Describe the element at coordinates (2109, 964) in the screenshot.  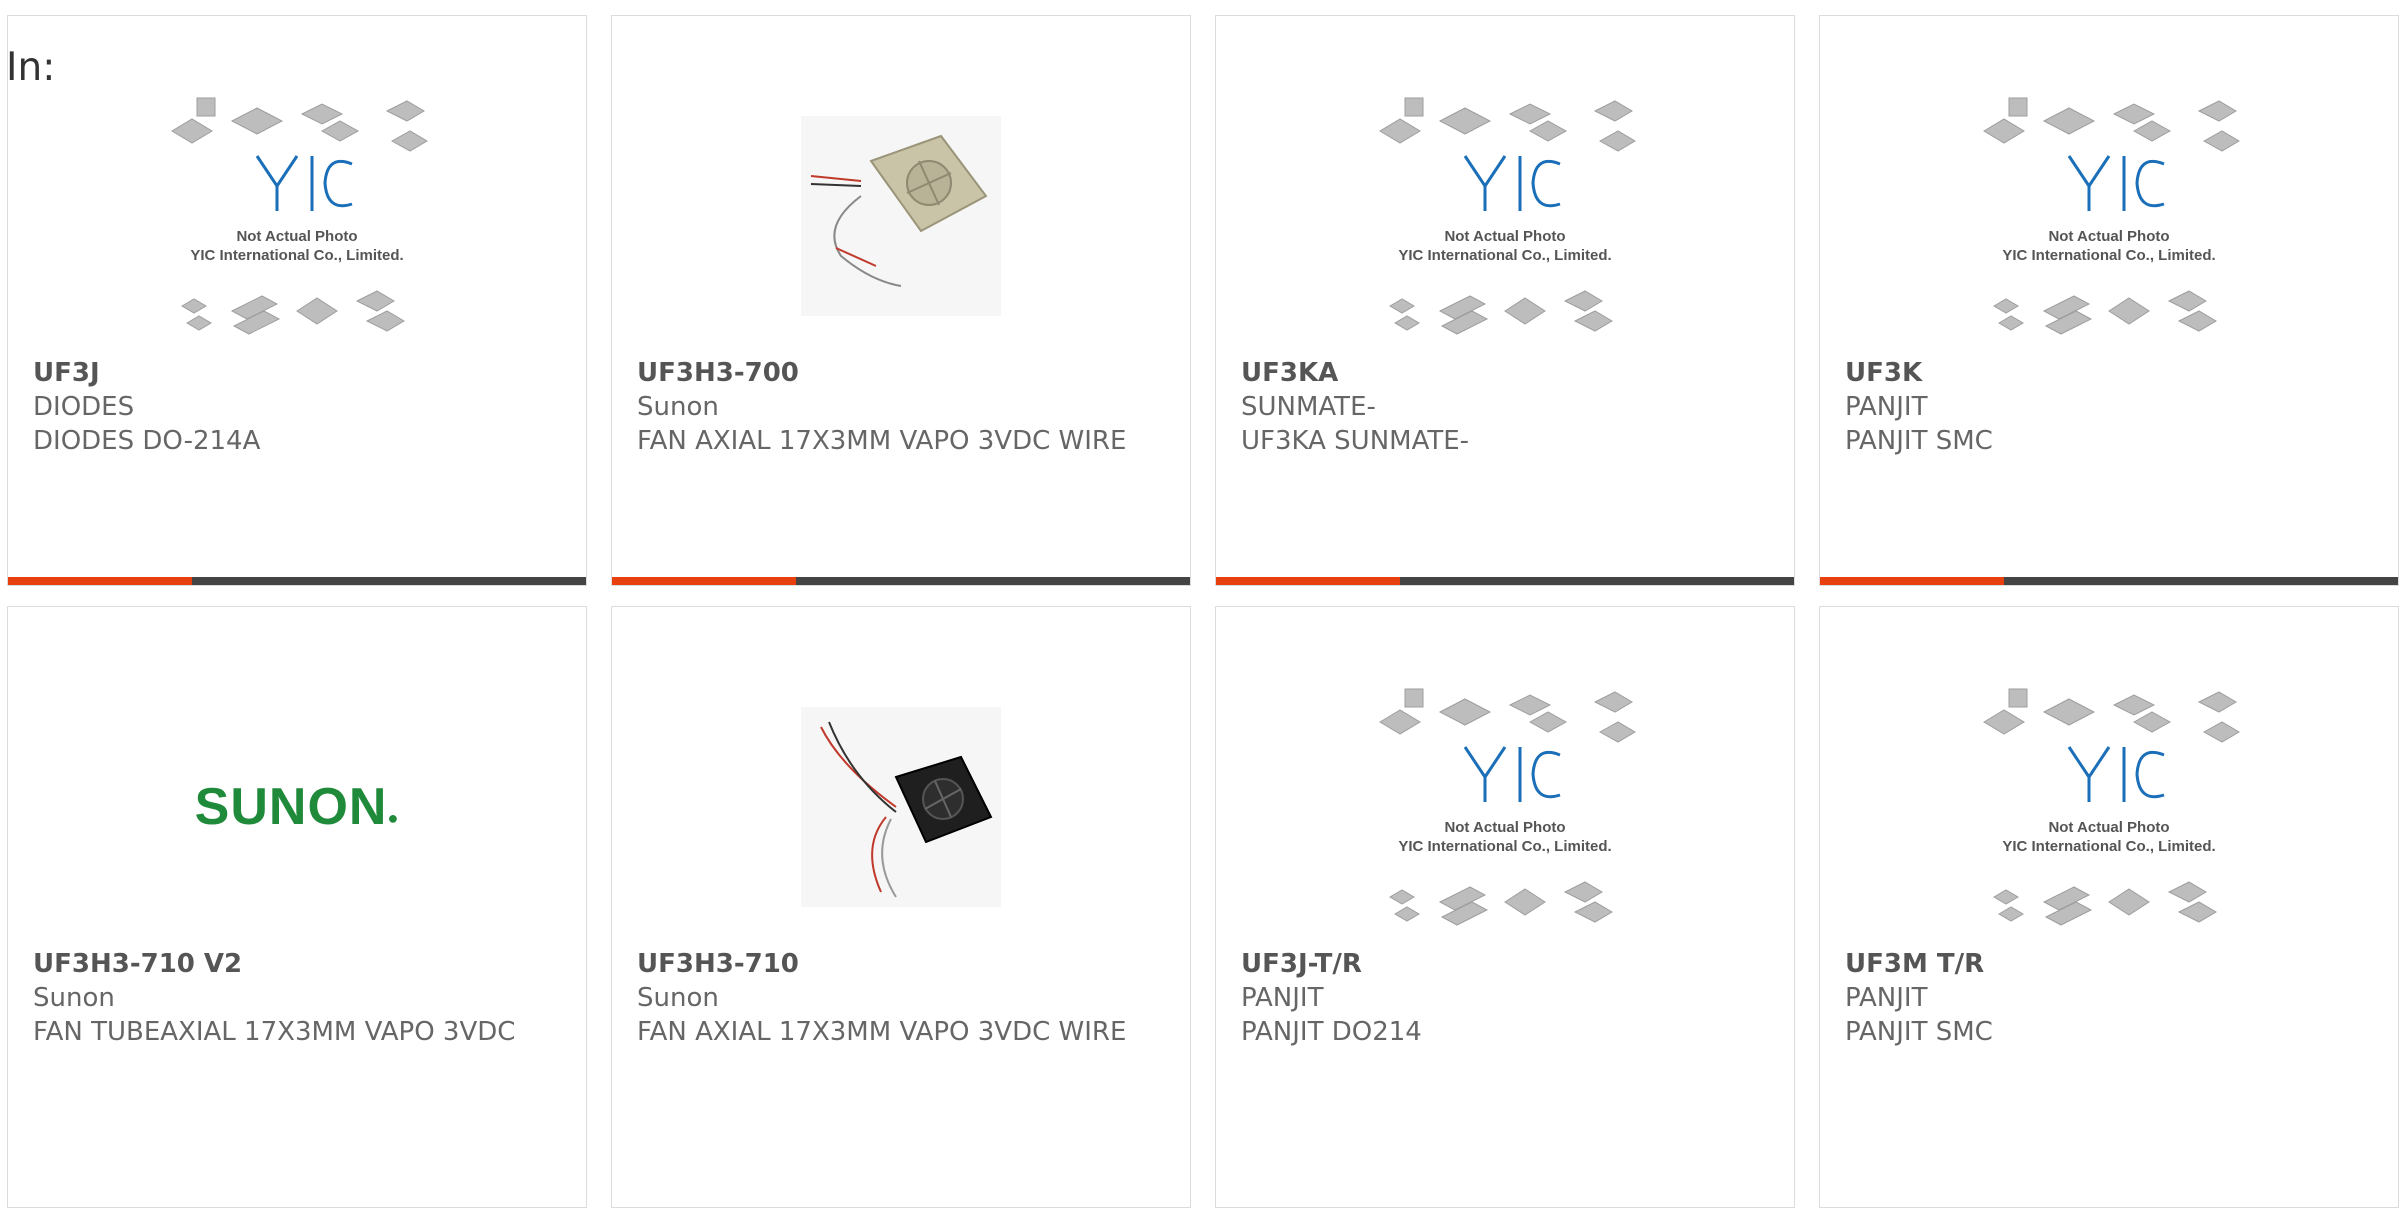
I see `part-number: UF3M T/R` at that location.